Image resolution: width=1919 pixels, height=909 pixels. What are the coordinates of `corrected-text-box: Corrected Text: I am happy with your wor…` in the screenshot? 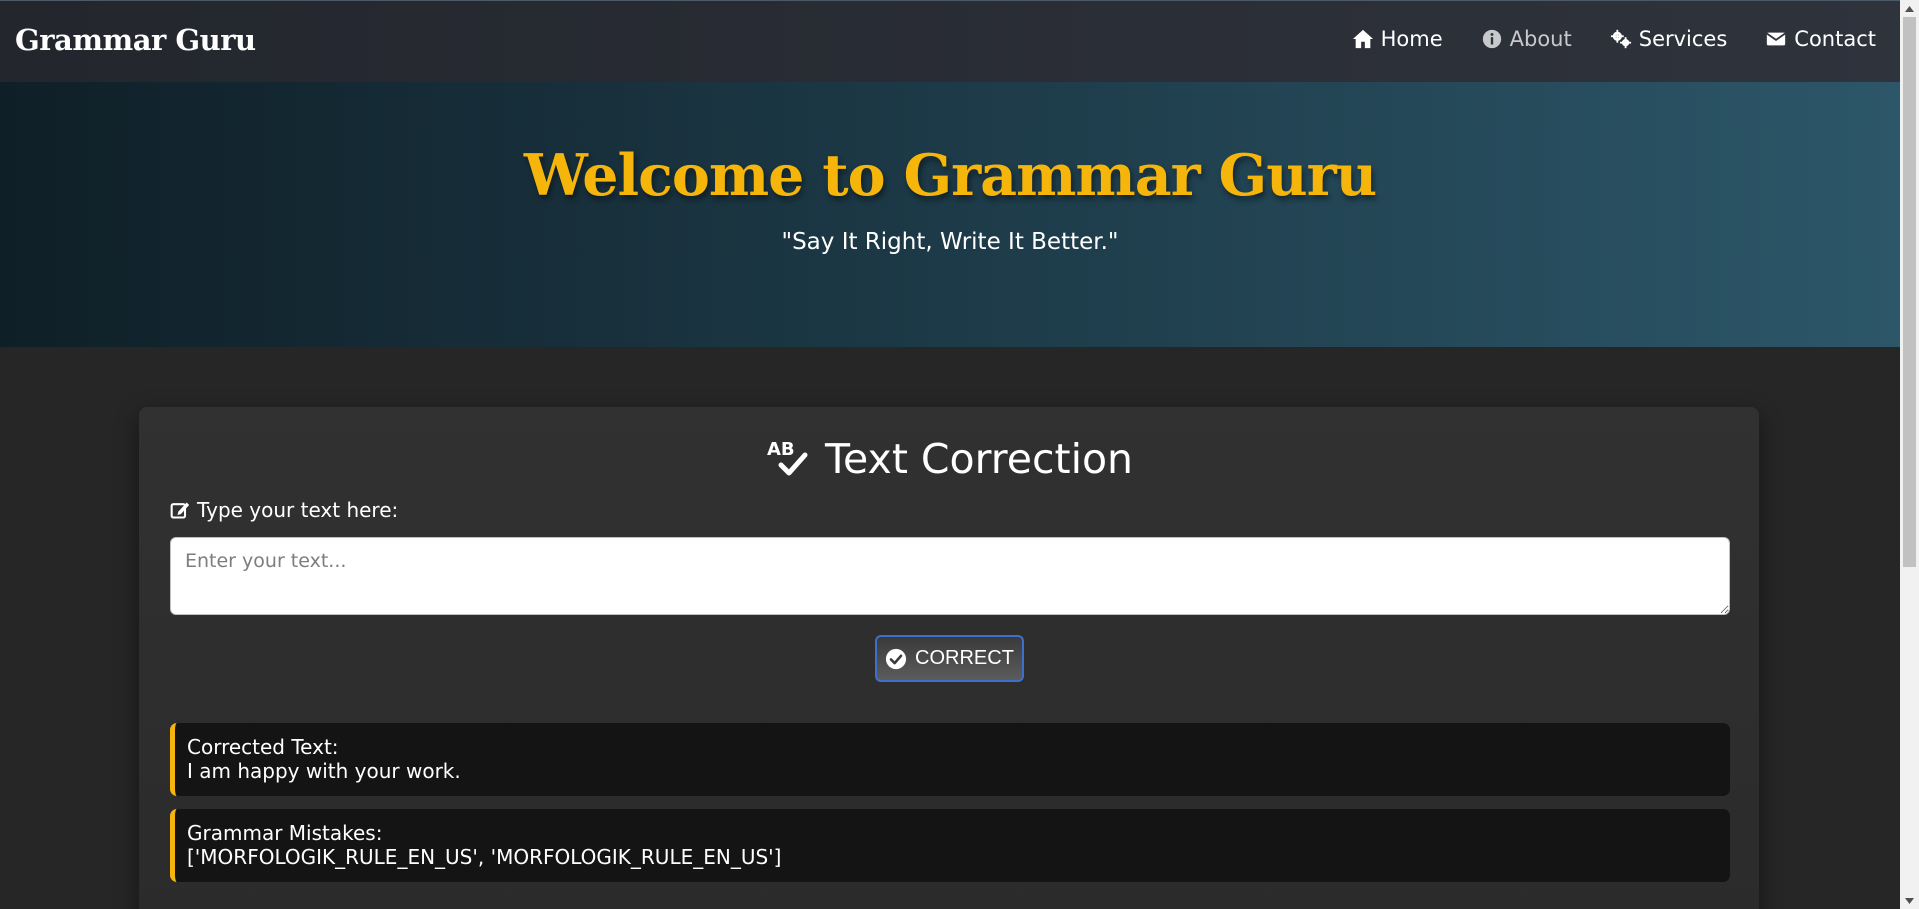 It's located at (950, 759).